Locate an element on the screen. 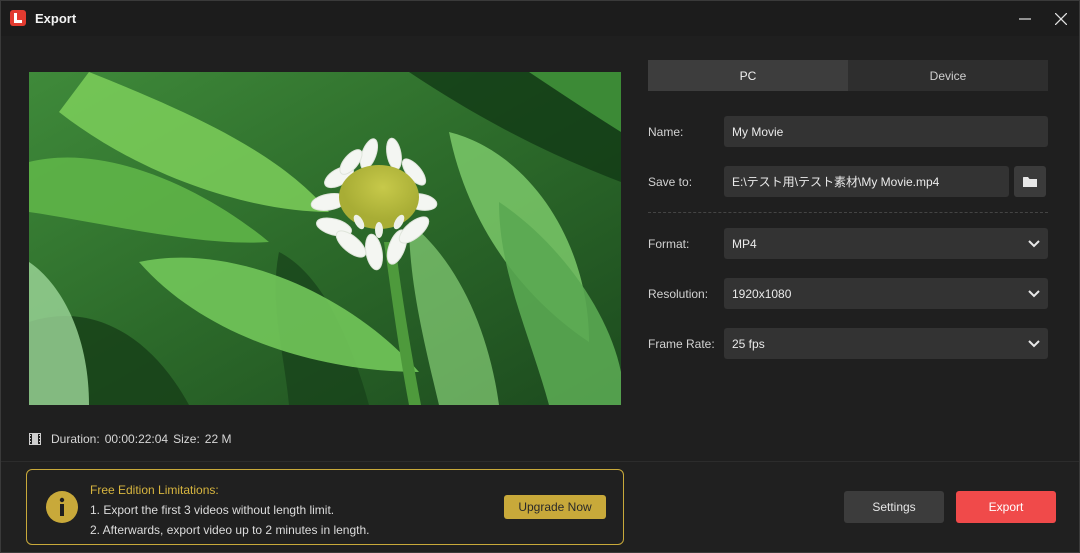 The height and width of the screenshot is (553, 1080). export-button: Export is located at coordinates (1006, 507).